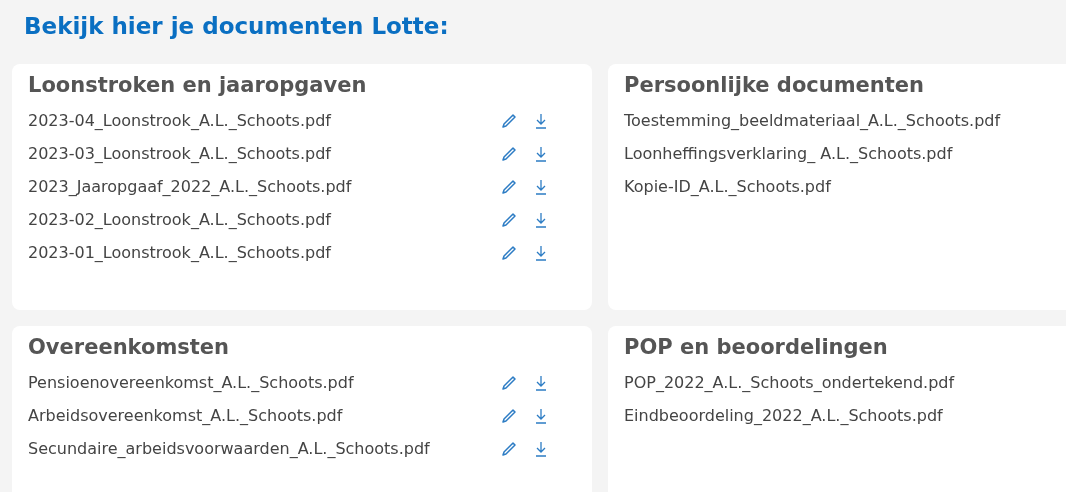  What do you see at coordinates (257, 186) in the screenshot?
I see `file-link: 2023_Jaaropgaaf_2022_A.L._Schoots.pdf` at bounding box center [257, 186].